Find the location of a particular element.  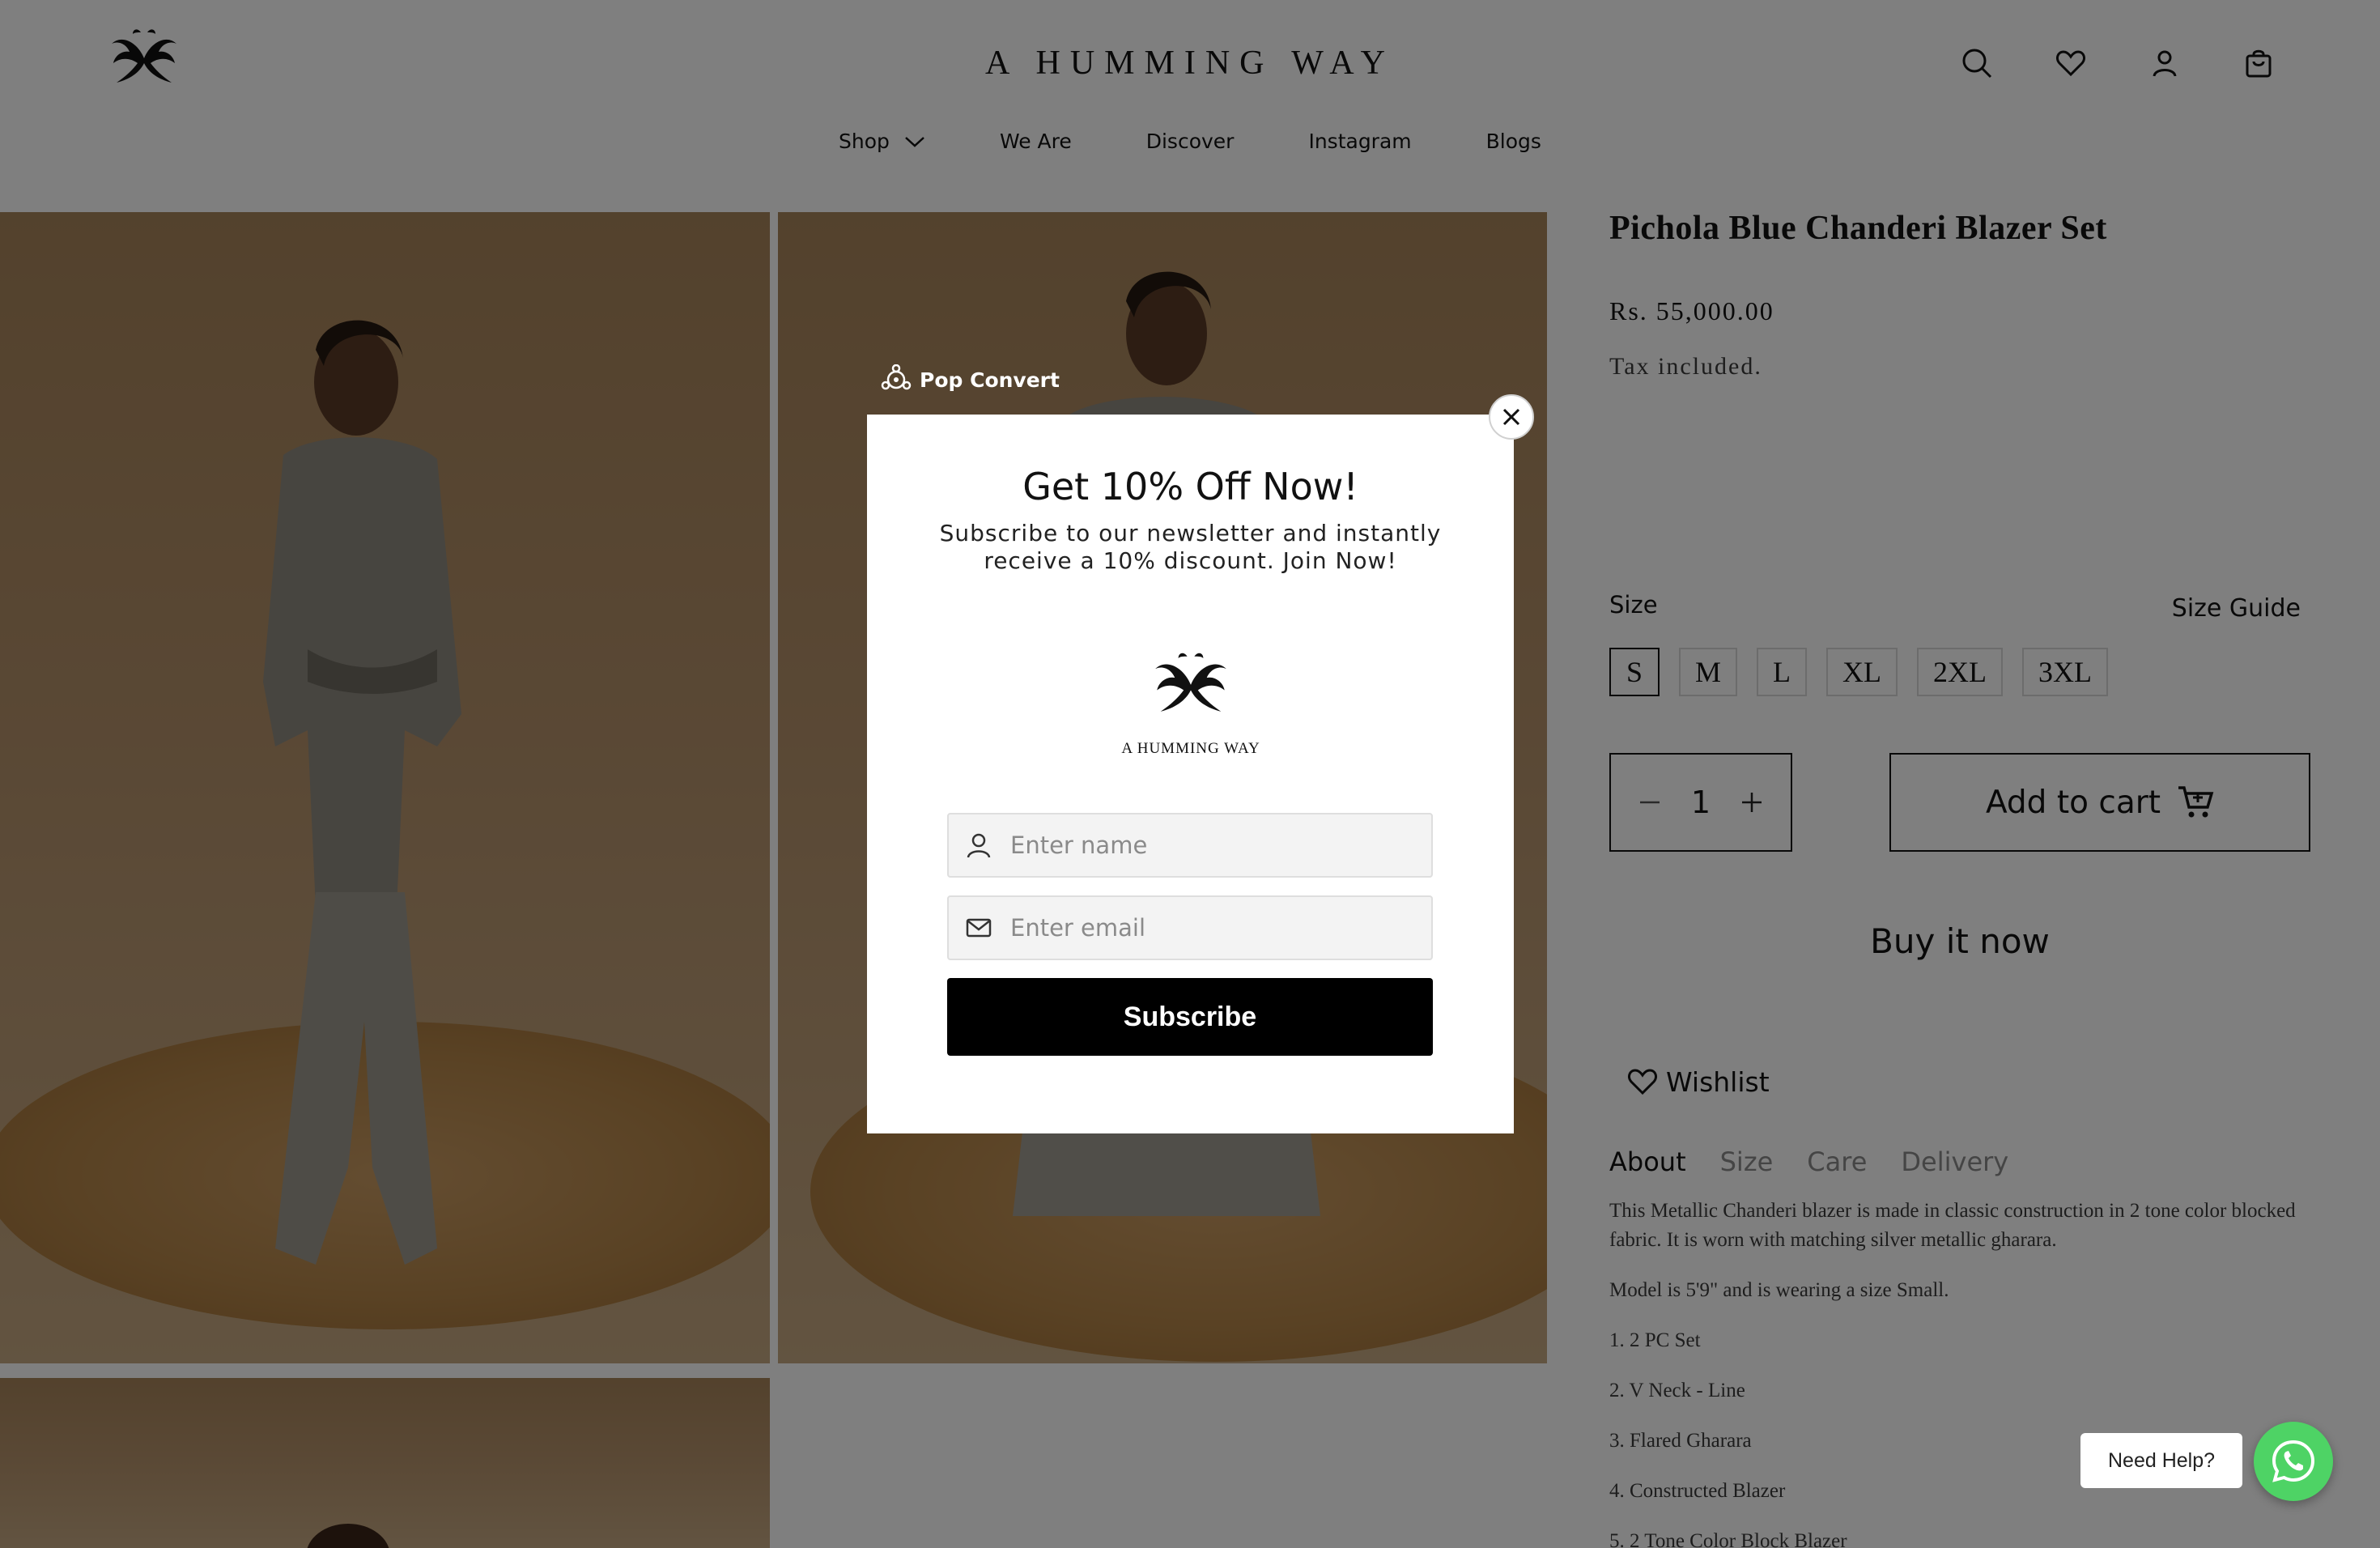

subscribe-button: Subscribe is located at coordinates (1190, 1017).